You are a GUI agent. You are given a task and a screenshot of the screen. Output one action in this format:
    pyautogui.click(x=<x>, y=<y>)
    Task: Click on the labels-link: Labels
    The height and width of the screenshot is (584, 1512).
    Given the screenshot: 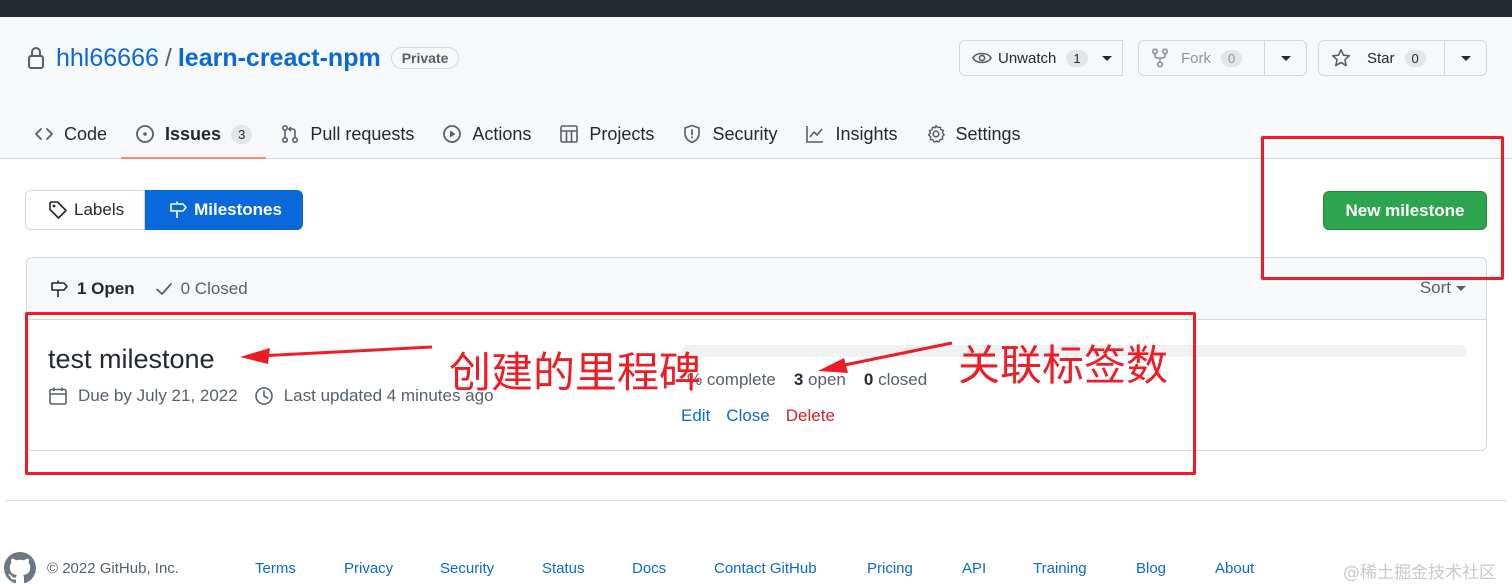 What is the action you would take?
    pyautogui.click(x=85, y=210)
    